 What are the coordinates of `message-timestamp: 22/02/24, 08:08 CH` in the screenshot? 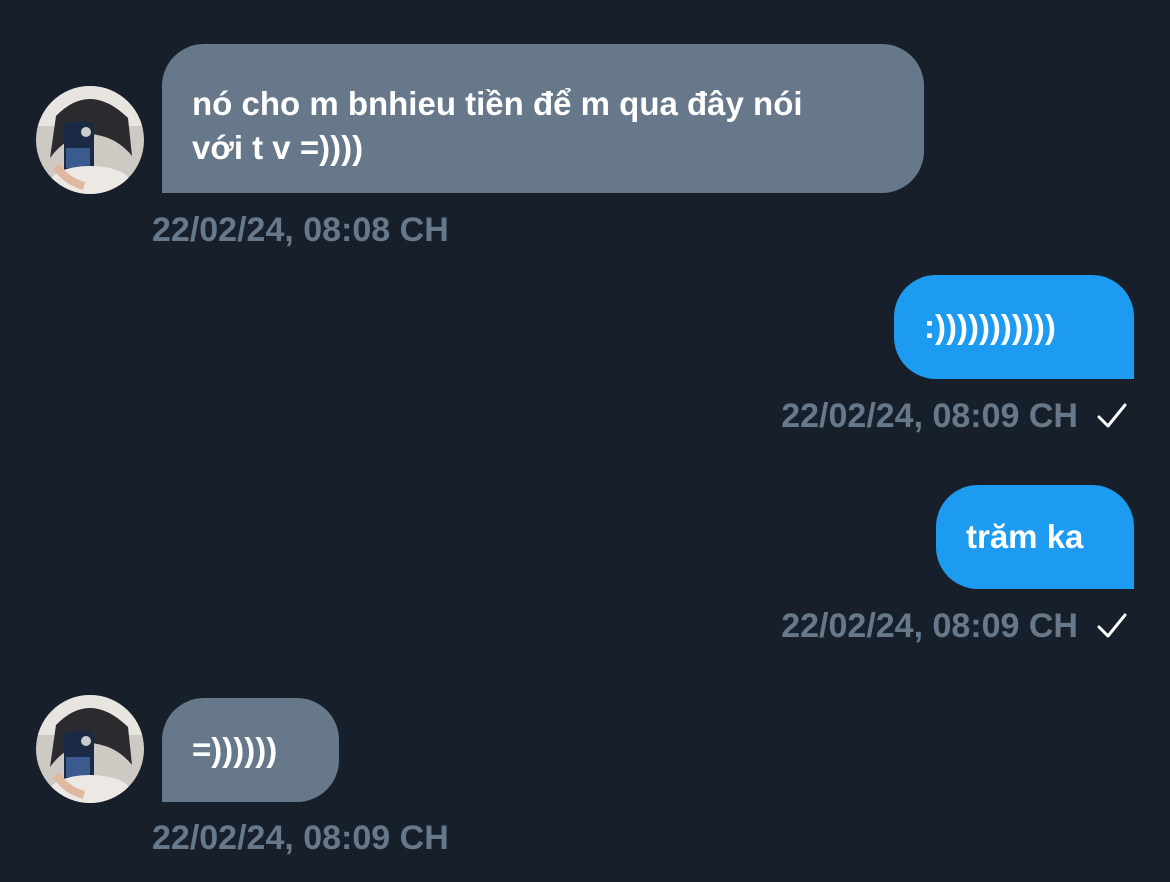 It's located at (300, 230).